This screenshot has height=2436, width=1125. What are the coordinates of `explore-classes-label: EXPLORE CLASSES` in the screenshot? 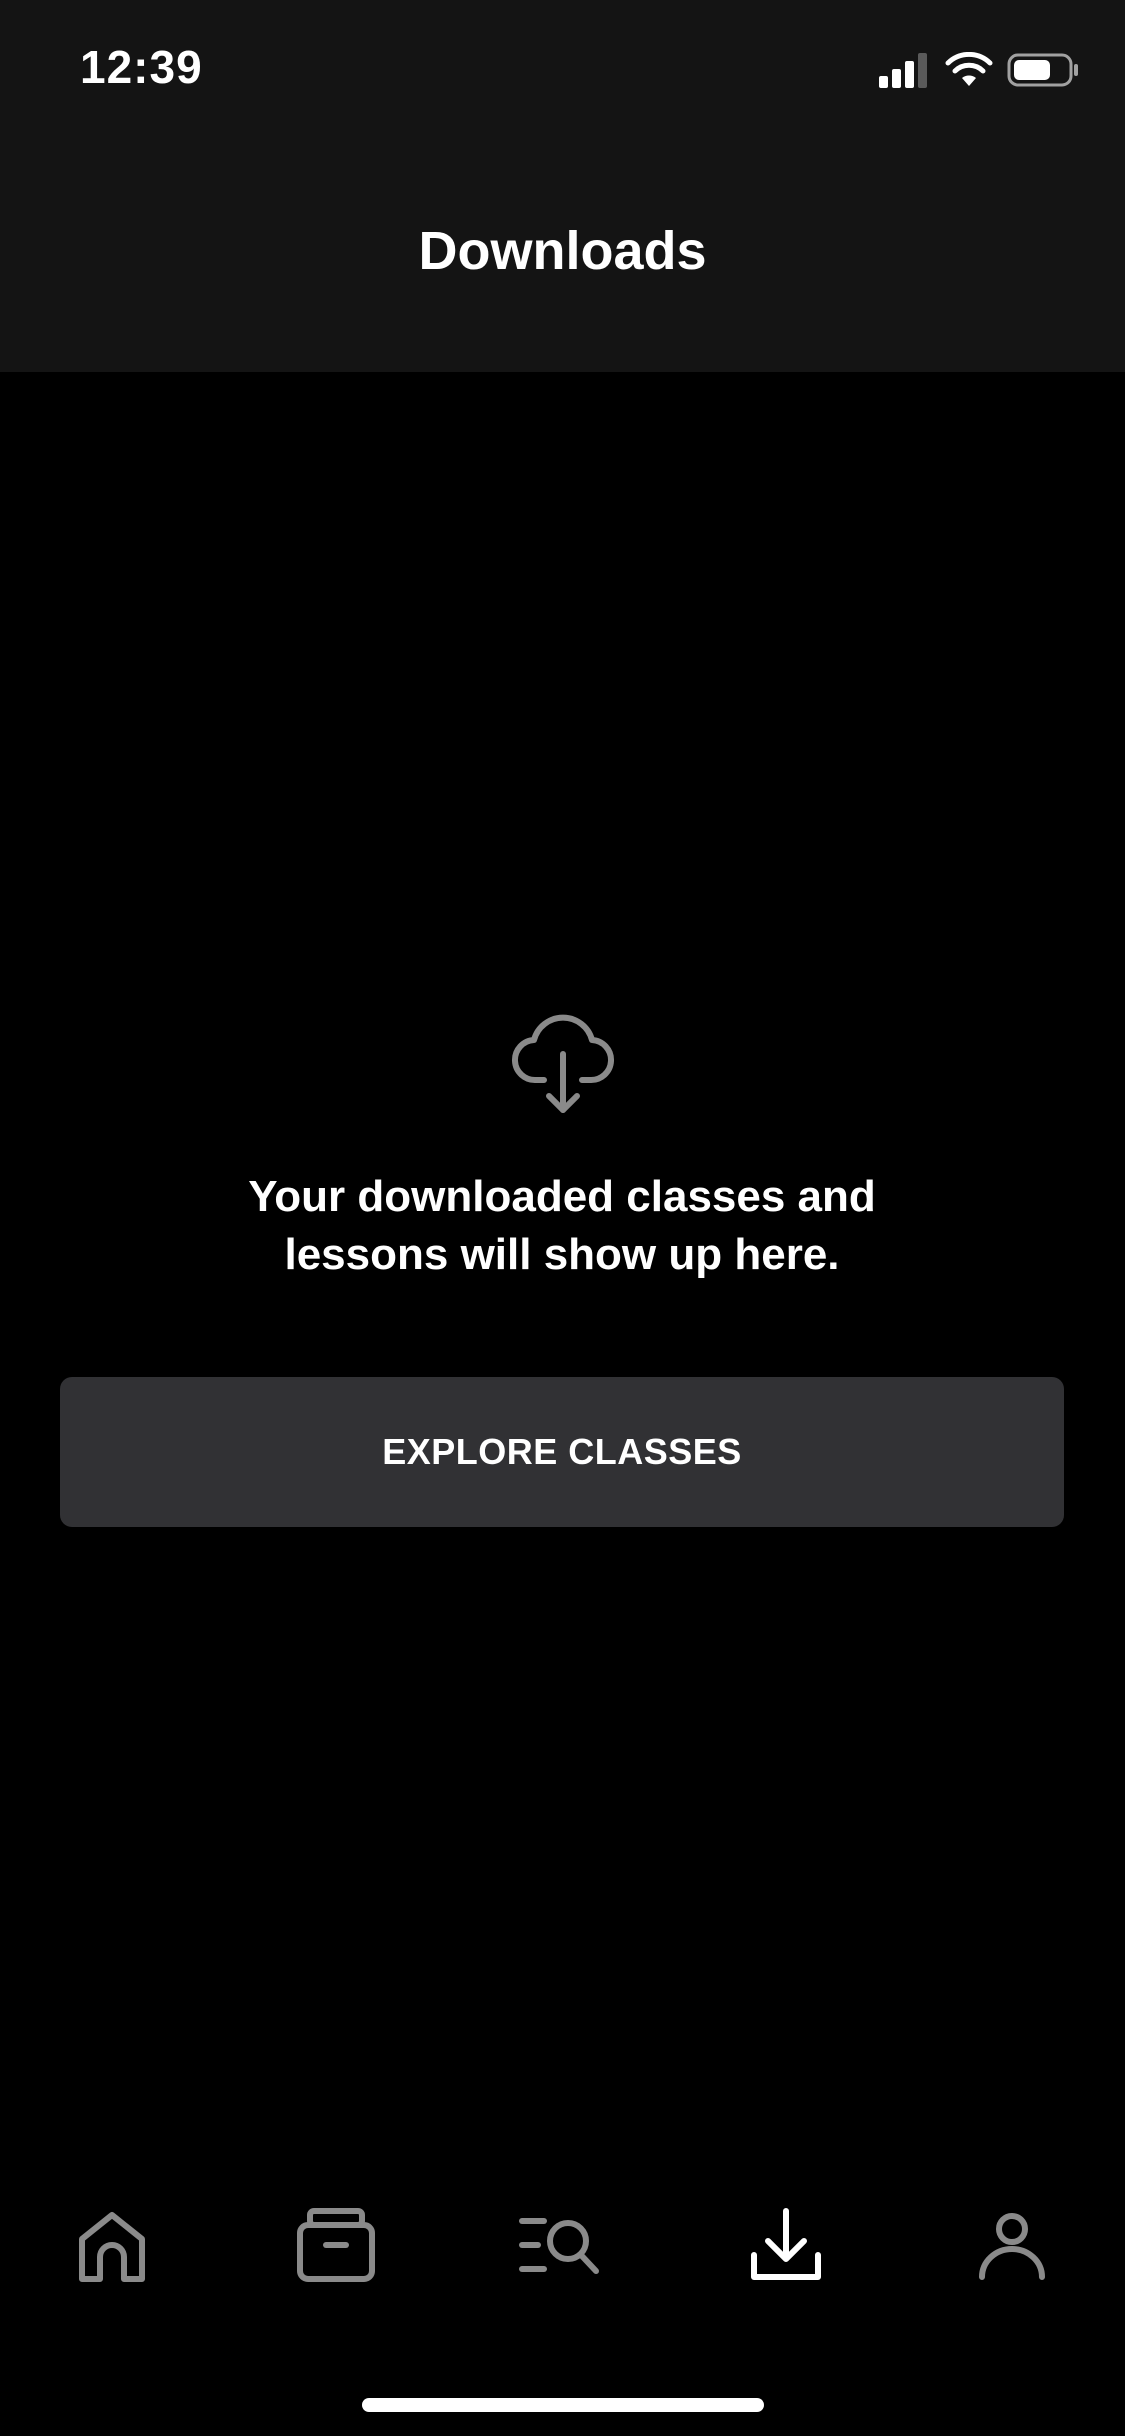 It's located at (562, 1451).